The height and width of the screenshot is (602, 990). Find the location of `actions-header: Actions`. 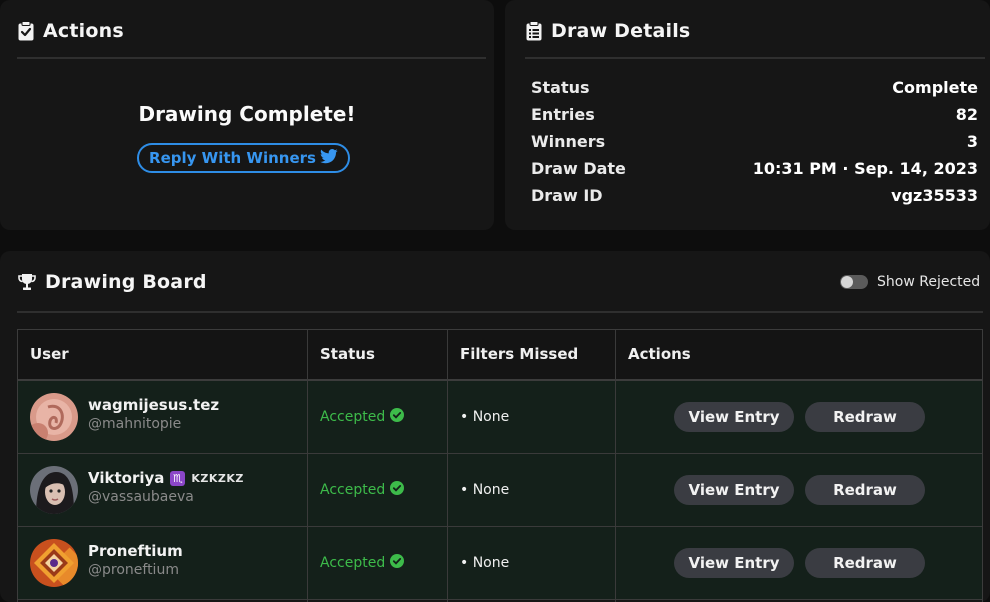

actions-header: Actions is located at coordinates (71, 31).